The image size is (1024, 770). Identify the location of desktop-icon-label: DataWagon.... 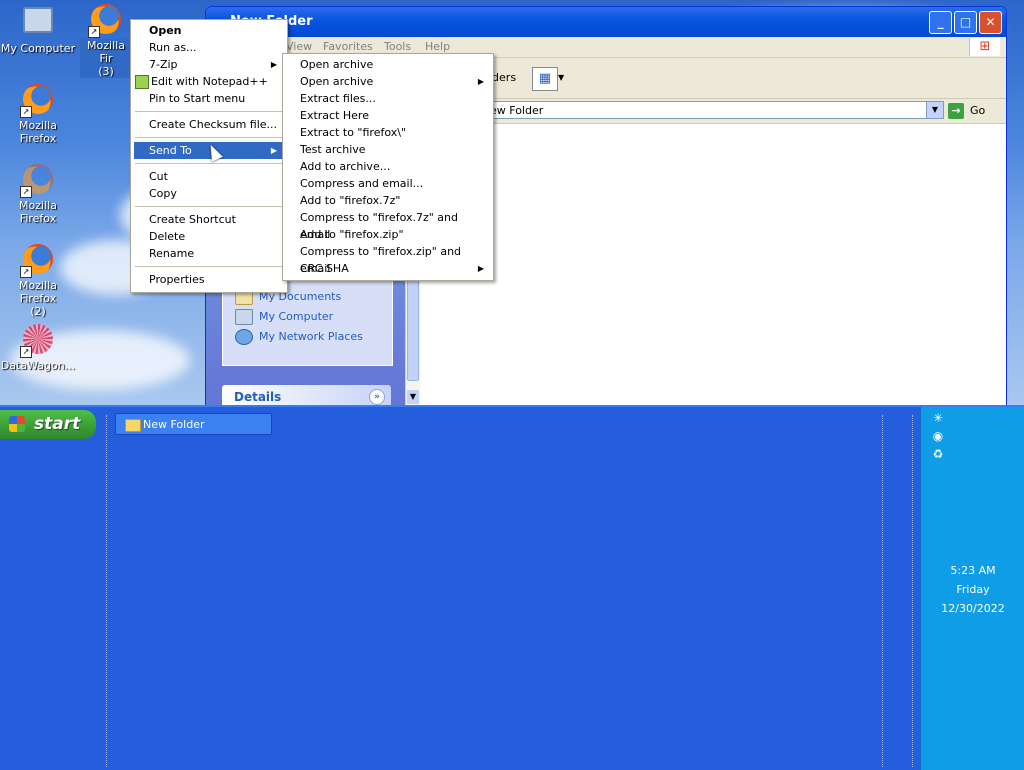
(38, 365).